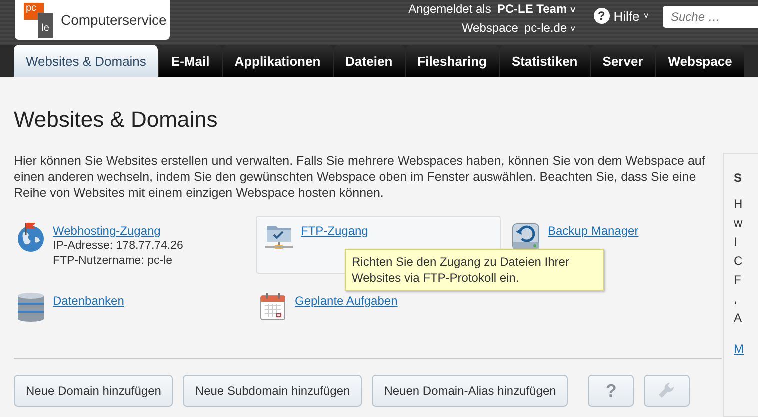 This screenshot has height=417, width=758. Describe the element at coordinates (621, 16) in the screenshot. I see `help-menu: ? Hilfe ˅` at that location.